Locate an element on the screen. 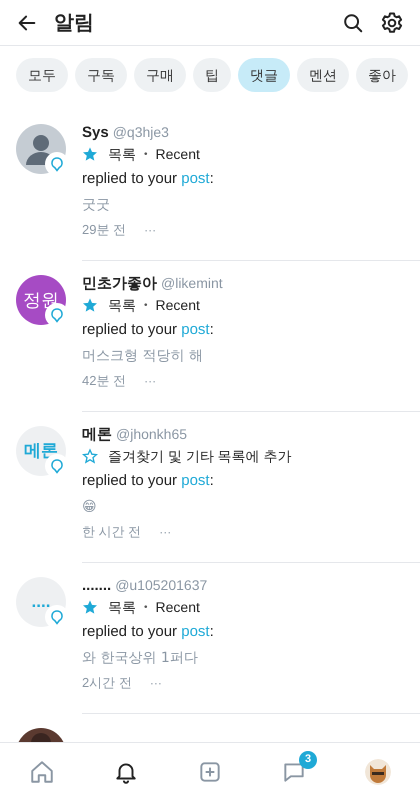  filter-chip: 좋아 is located at coordinates (382, 75).